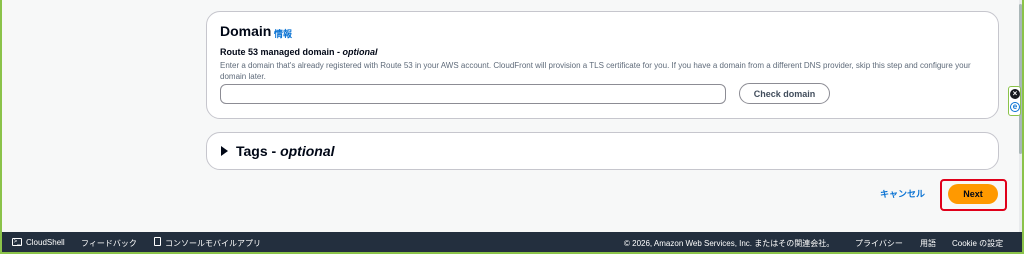 The width and height of the screenshot is (1024, 254). What do you see at coordinates (879, 243) in the screenshot?
I see `privacy-link: プライバシー` at bounding box center [879, 243].